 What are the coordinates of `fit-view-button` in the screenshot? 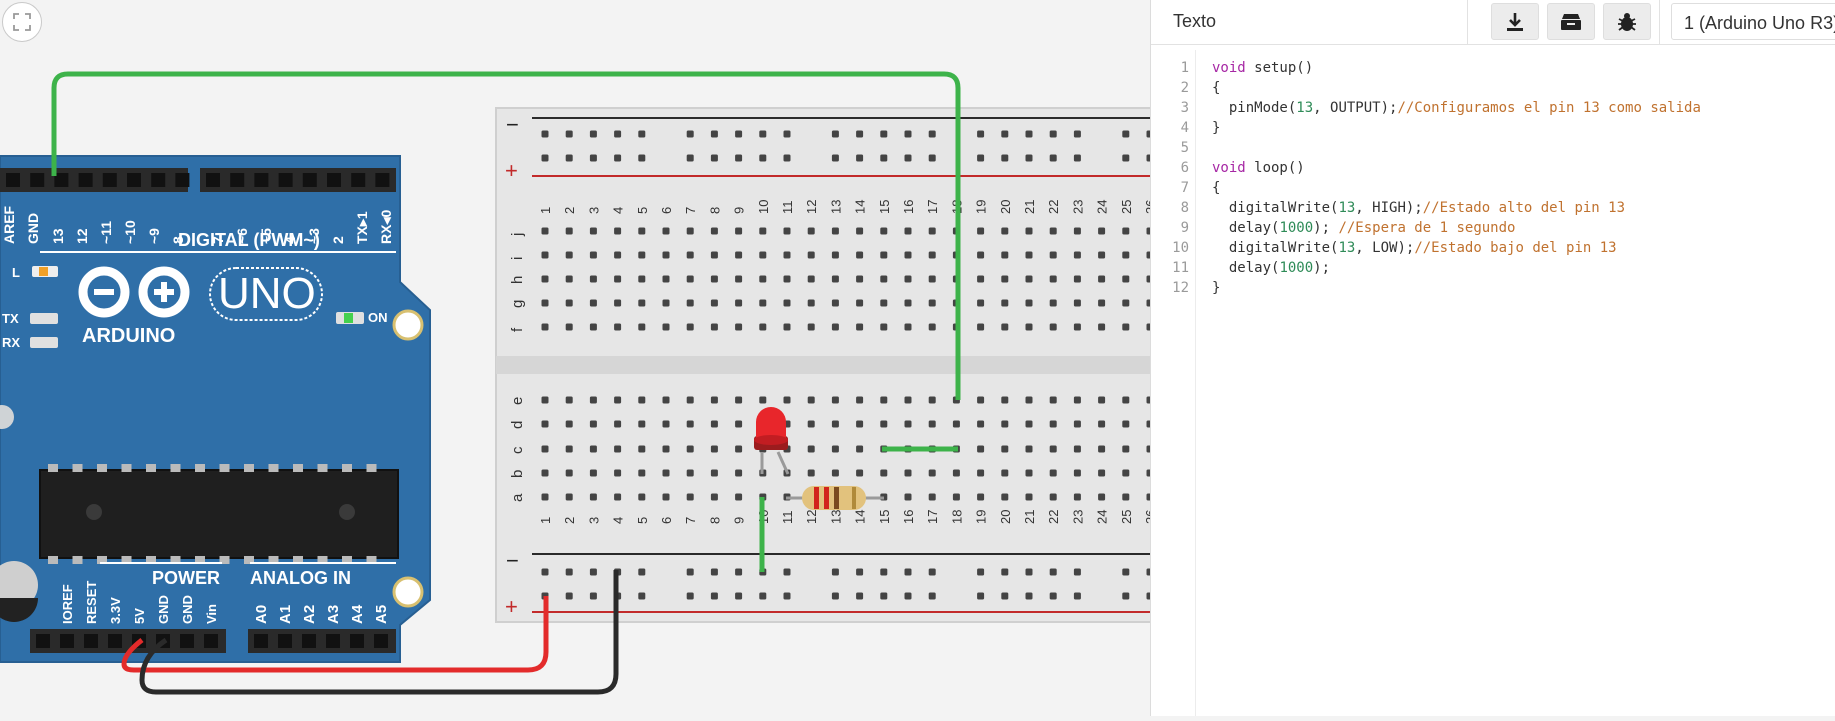 It's located at (22, 22).